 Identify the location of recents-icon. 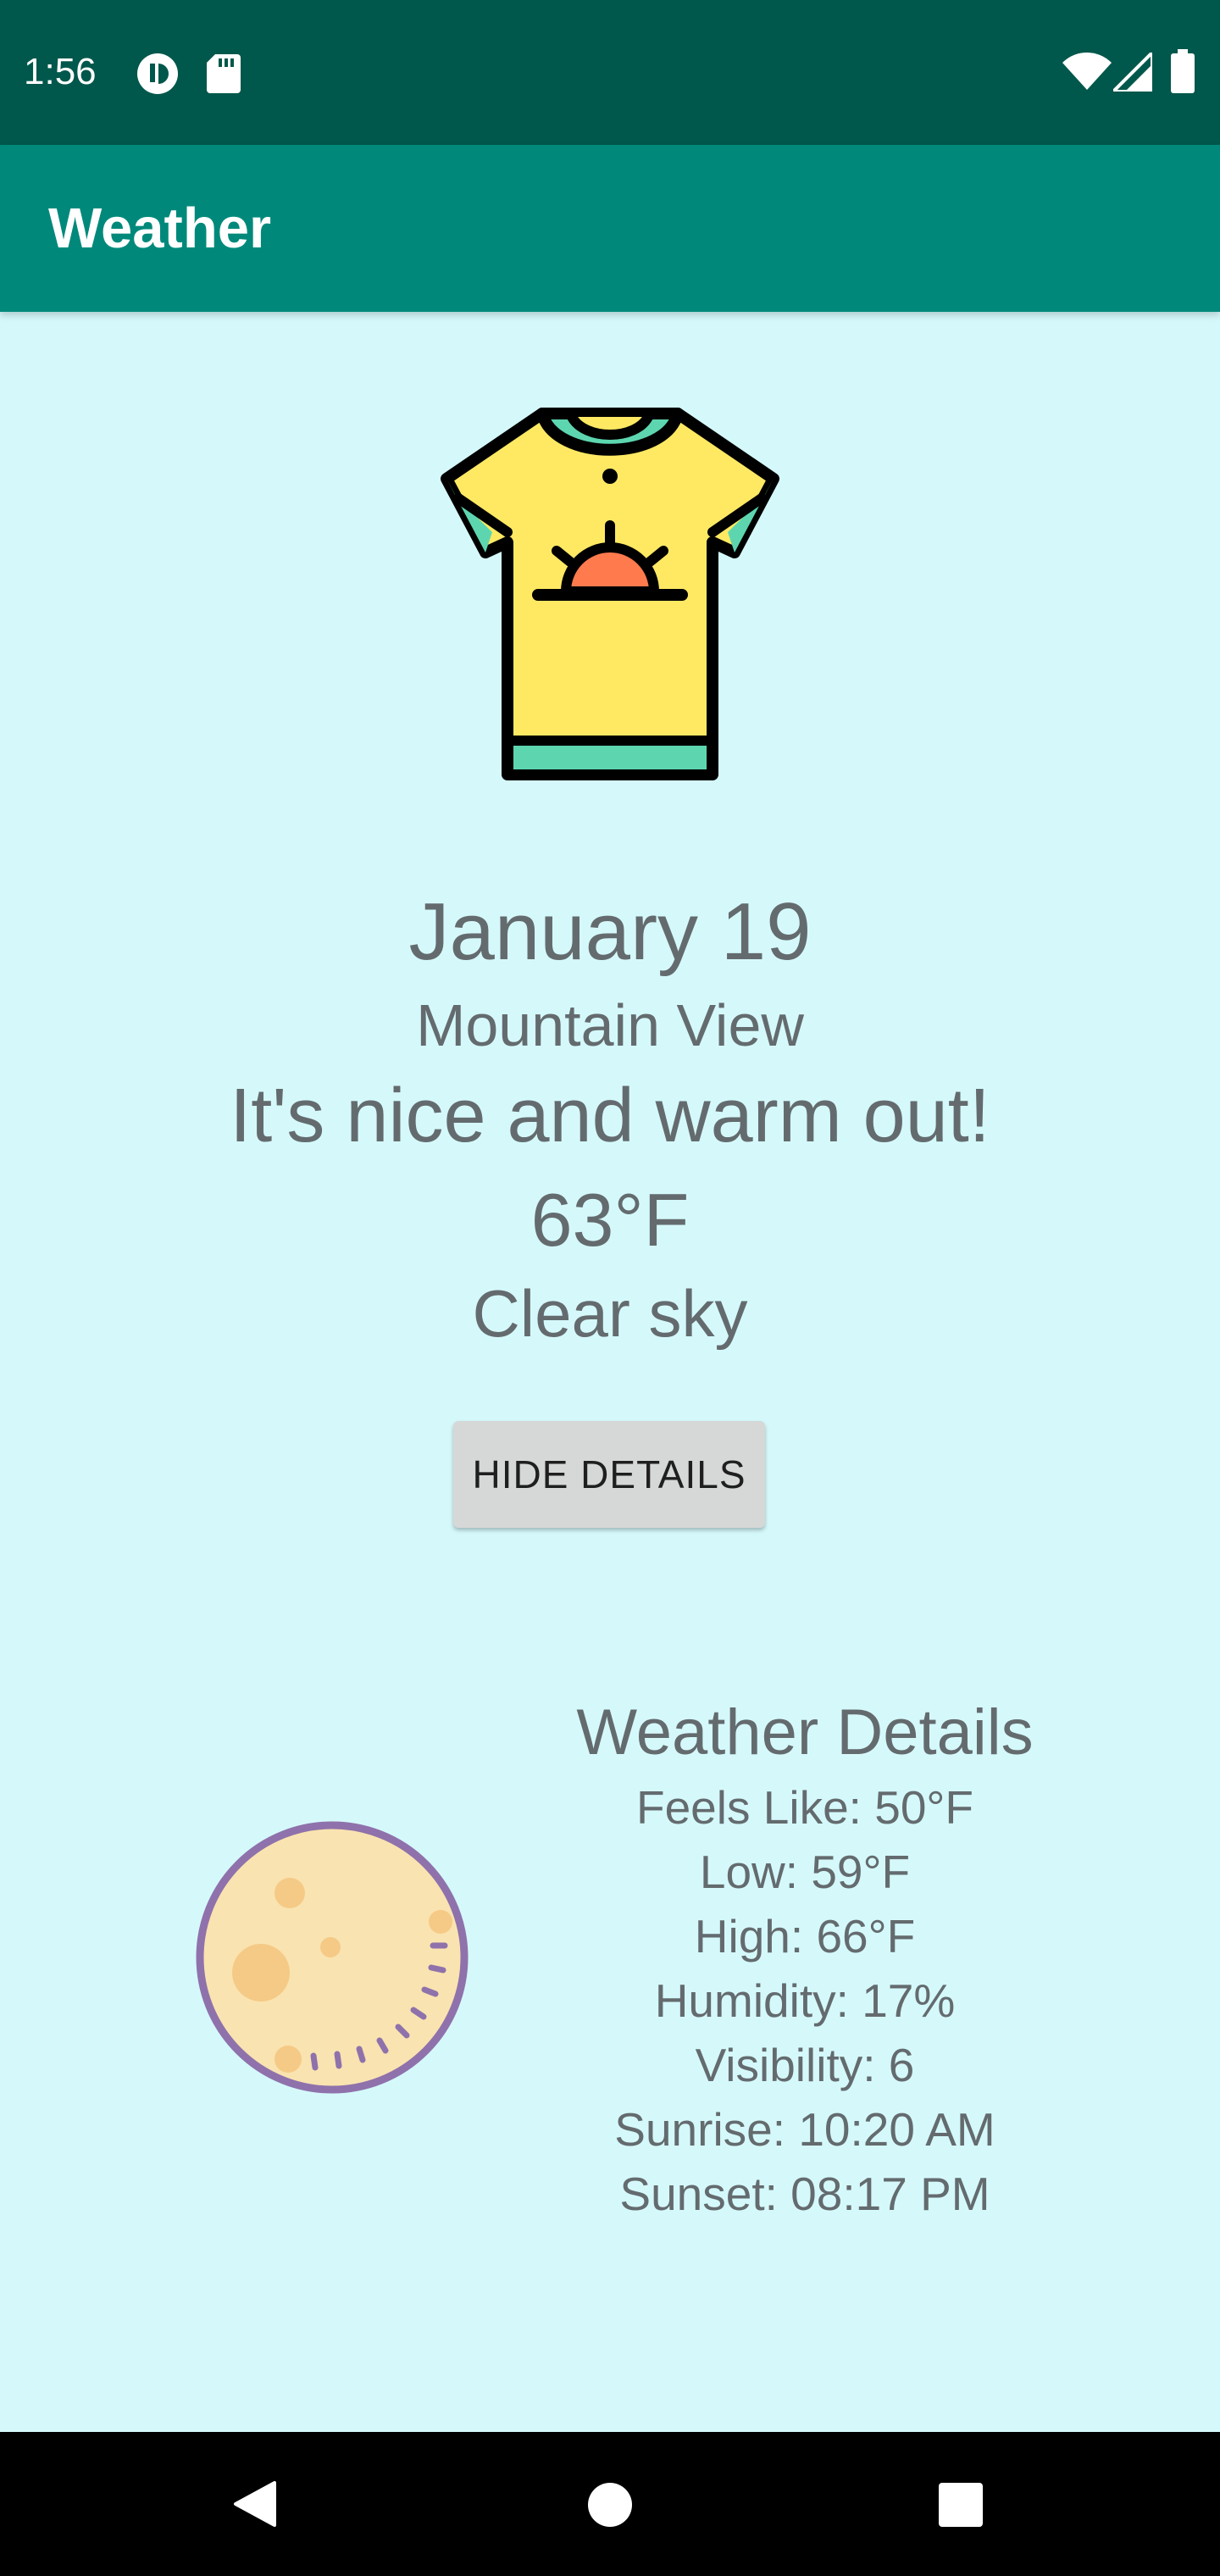
(961, 2505).